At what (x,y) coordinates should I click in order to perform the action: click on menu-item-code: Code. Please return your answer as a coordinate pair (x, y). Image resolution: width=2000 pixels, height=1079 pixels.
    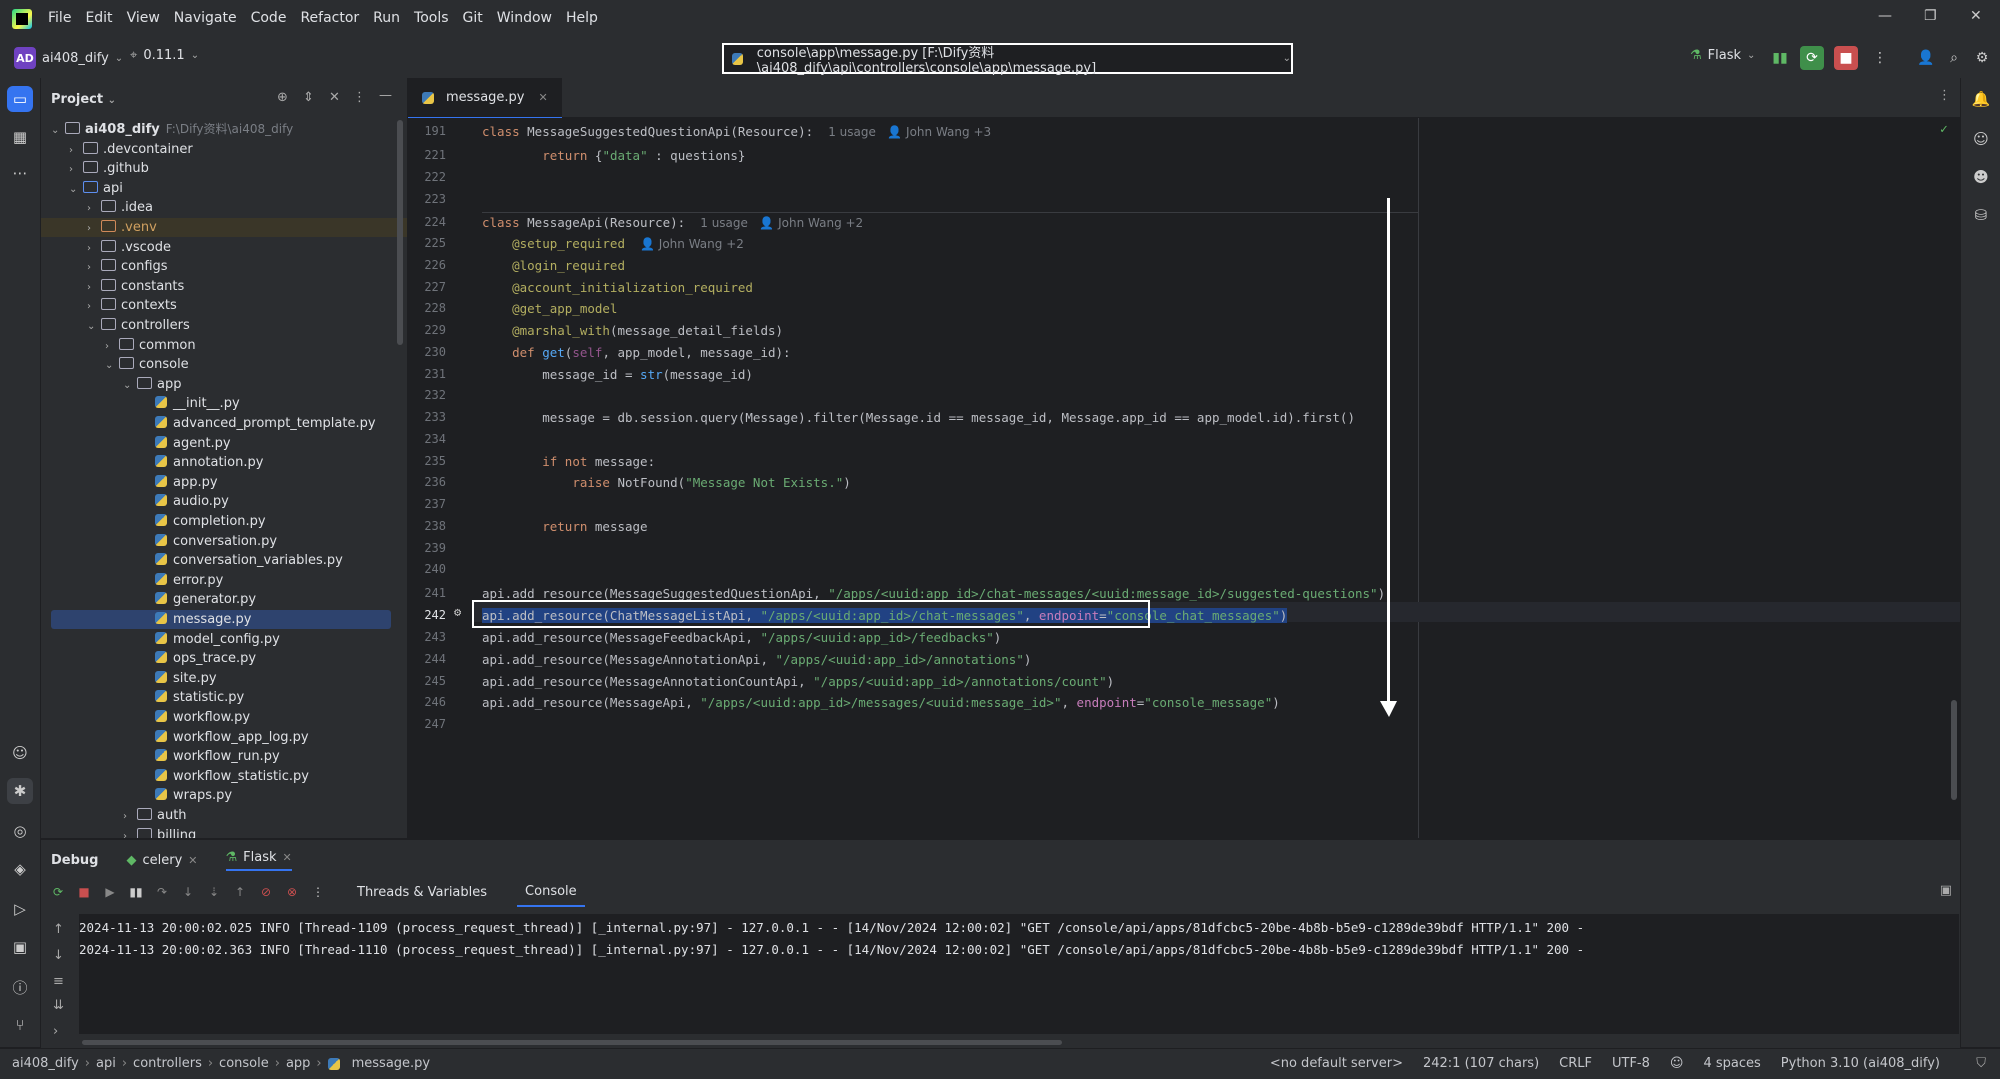
    Looking at the image, I should click on (269, 18).